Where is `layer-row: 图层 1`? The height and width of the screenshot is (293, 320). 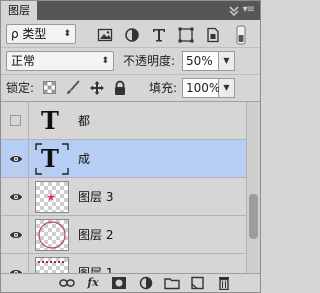
layer-row: 图层 1 is located at coordinates (123, 263).